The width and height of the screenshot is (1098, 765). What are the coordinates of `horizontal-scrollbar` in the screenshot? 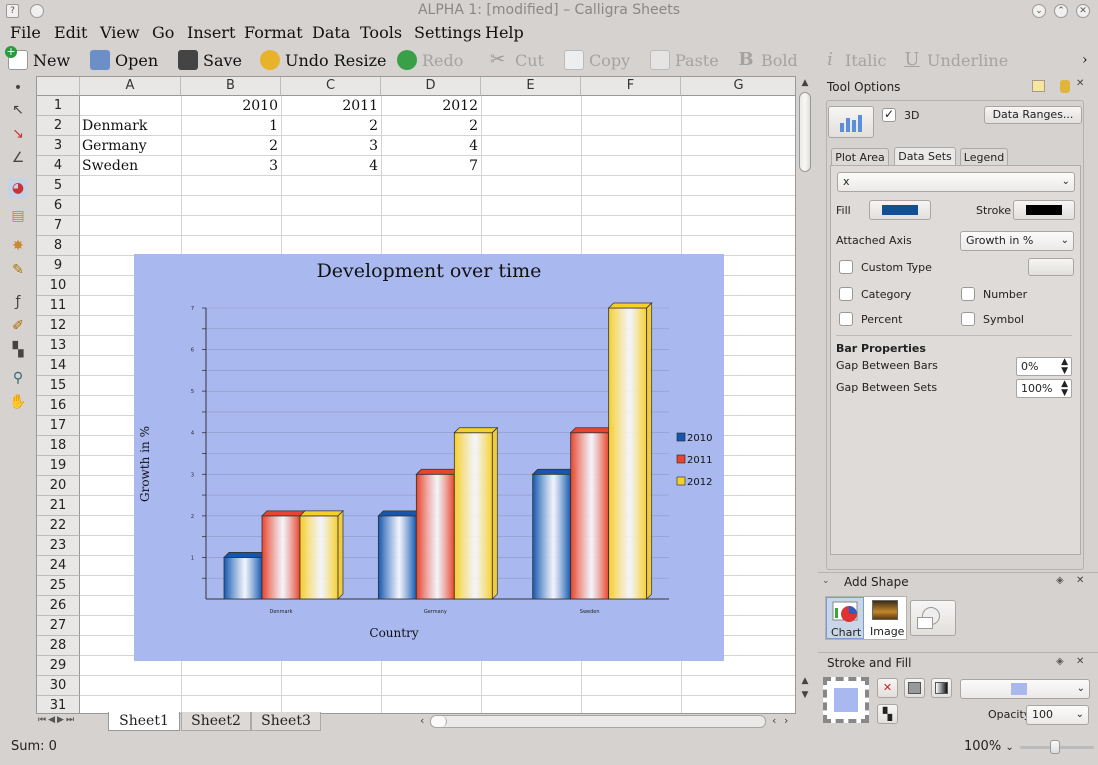 It's located at (598, 721).